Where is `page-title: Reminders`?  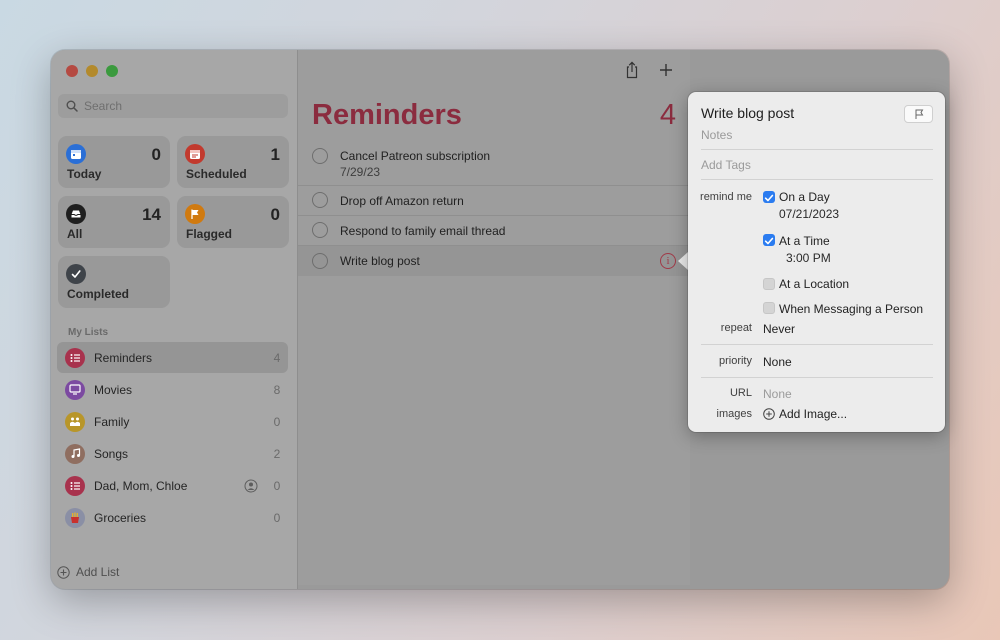
page-title: Reminders is located at coordinates (387, 115).